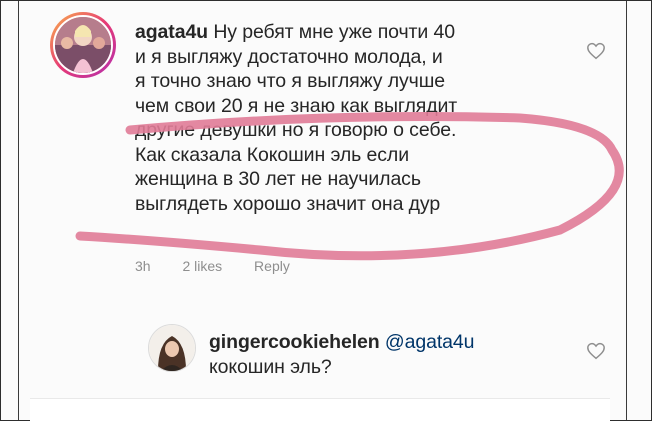 The height and width of the screenshot is (421, 652). I want to click on reply-body: gingercookiehelen @agata4u кокошин эль?, so click(399, 354).